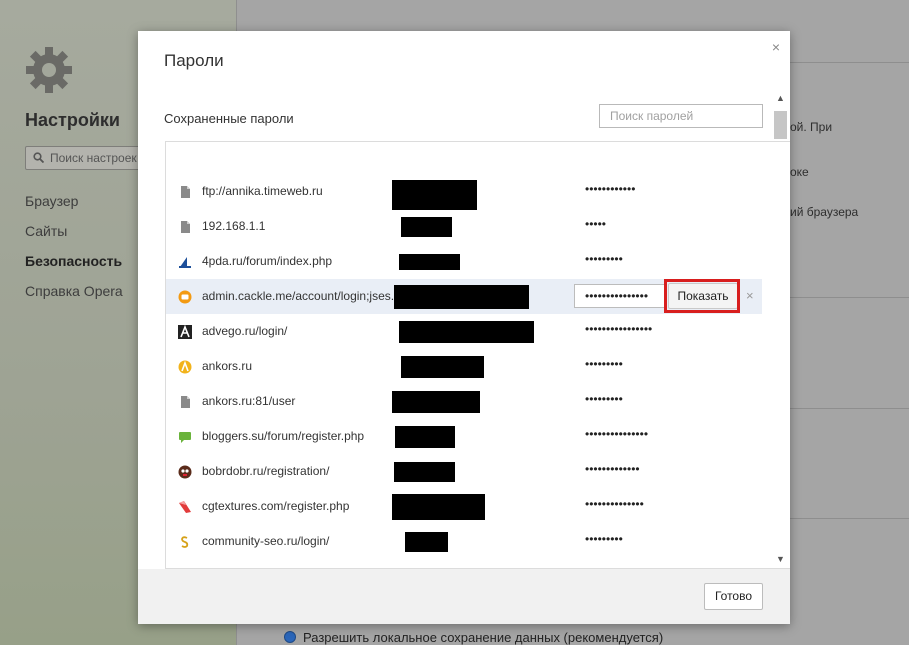 Image resolution: width=909 pixels, height=645 pixels. What do you see at coordinates (74, 207) in the screenshot?
I see `sidebar-item-browser: Браузер` at bounding box center [74, 207].